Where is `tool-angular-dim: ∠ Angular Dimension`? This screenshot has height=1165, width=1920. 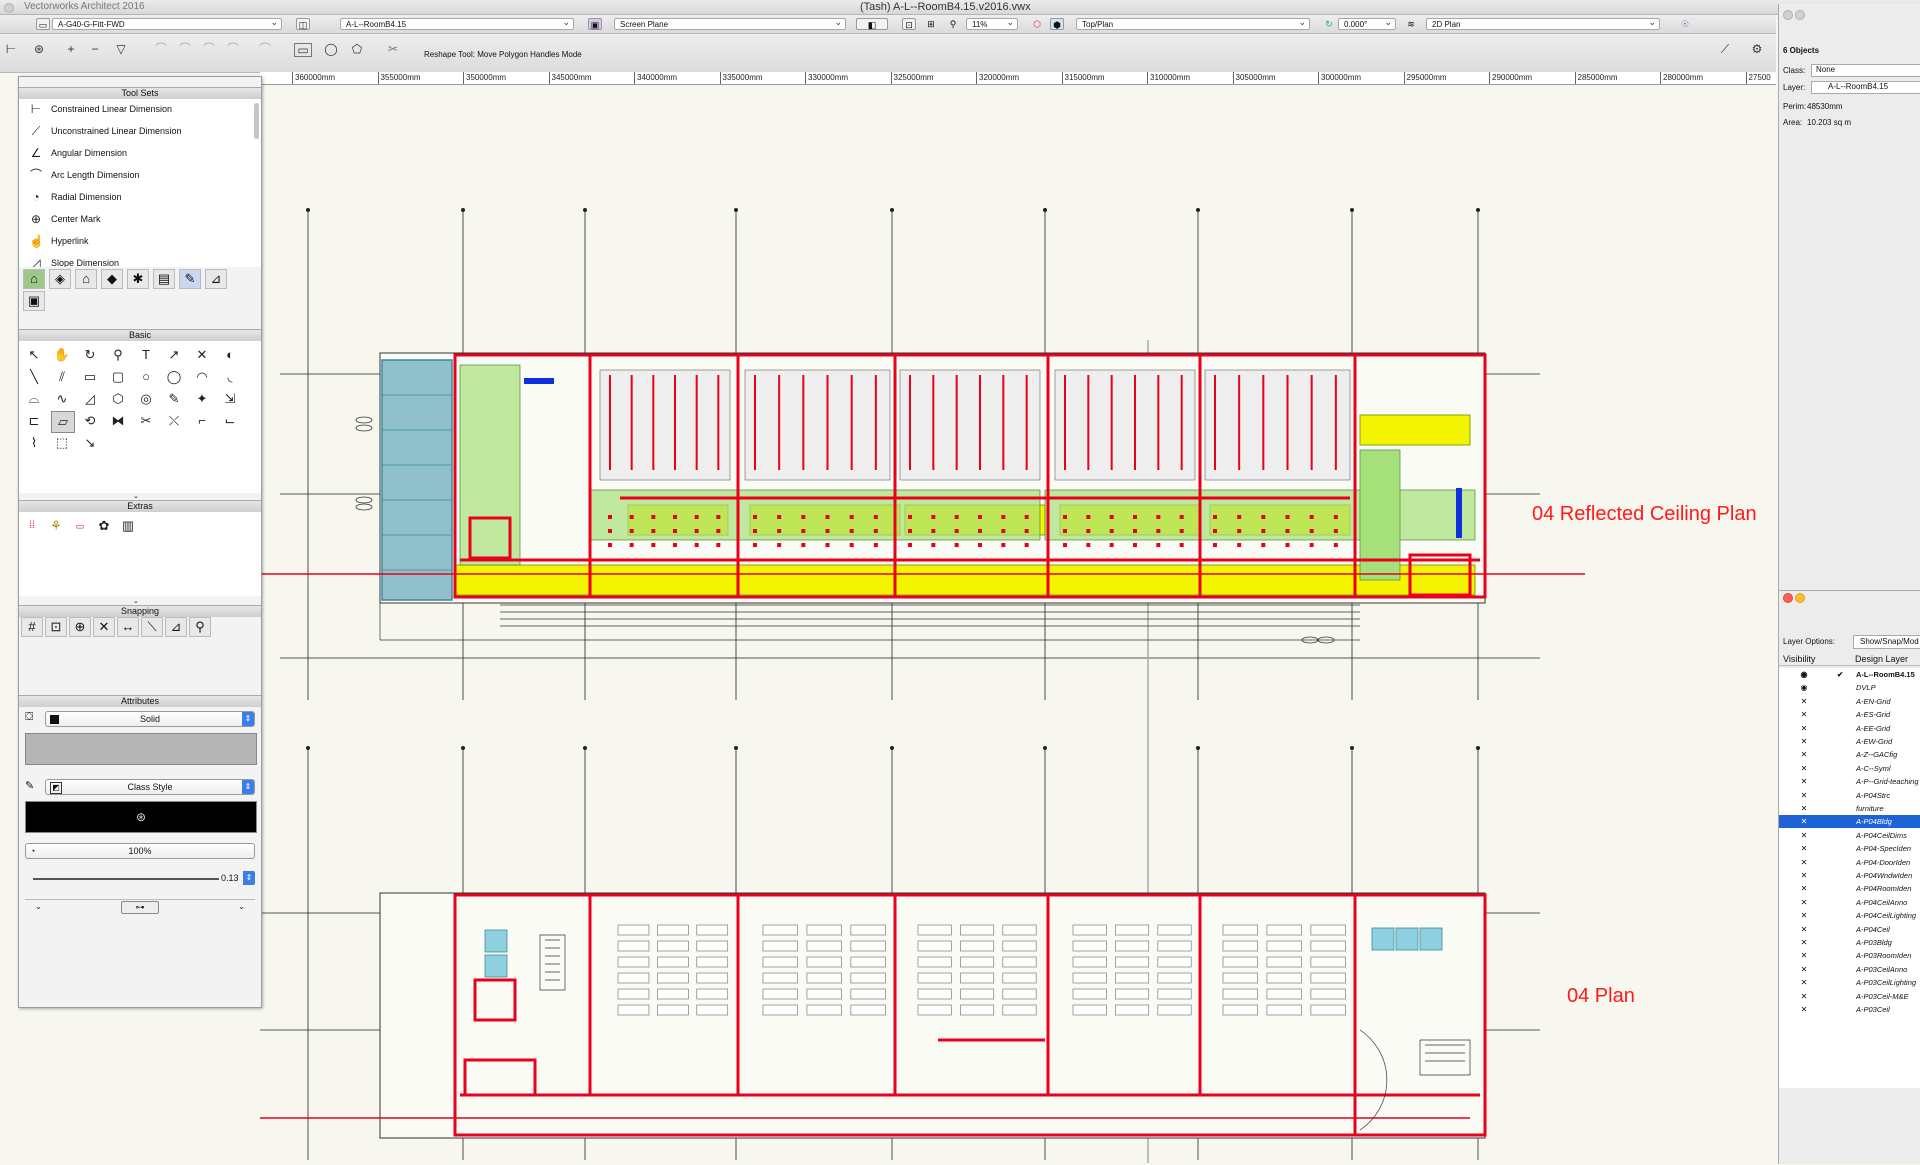
tool-angular-dim: ∠ Angular Dimension is located at coordinates (77, 153).